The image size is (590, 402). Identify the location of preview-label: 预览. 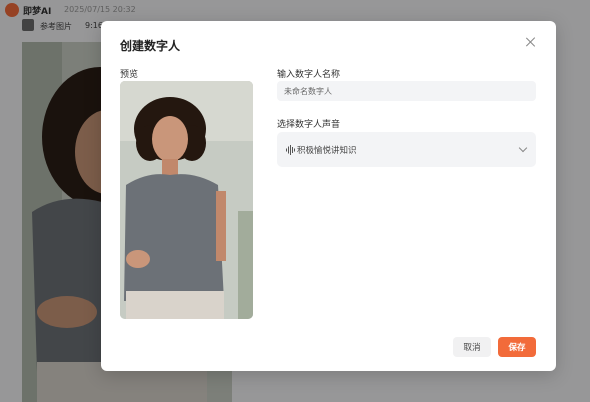
(129, 75).